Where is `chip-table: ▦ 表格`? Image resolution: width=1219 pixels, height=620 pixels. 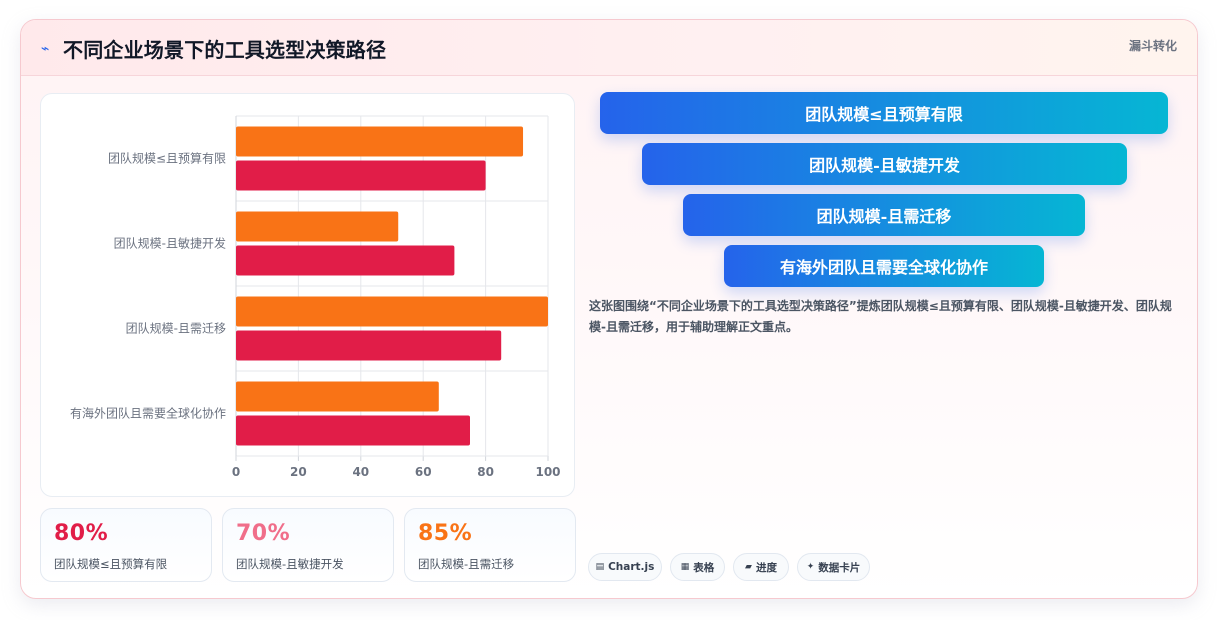
chip-table: ▦ 表格 is located at coordinates (697, 567).